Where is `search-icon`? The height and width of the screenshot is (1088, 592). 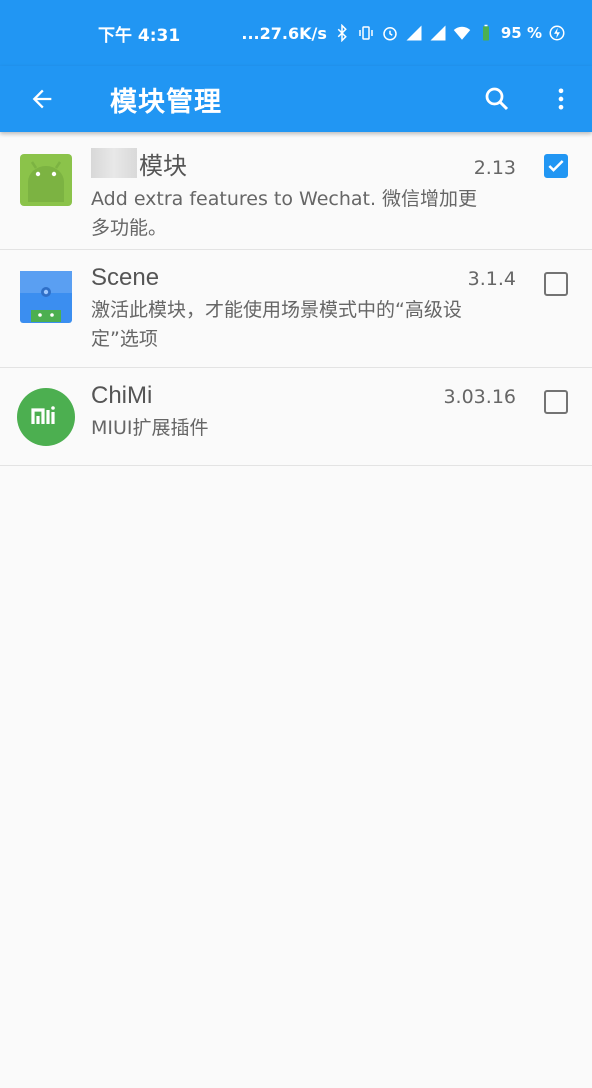 search-icon is located at coordinates (497, 99).